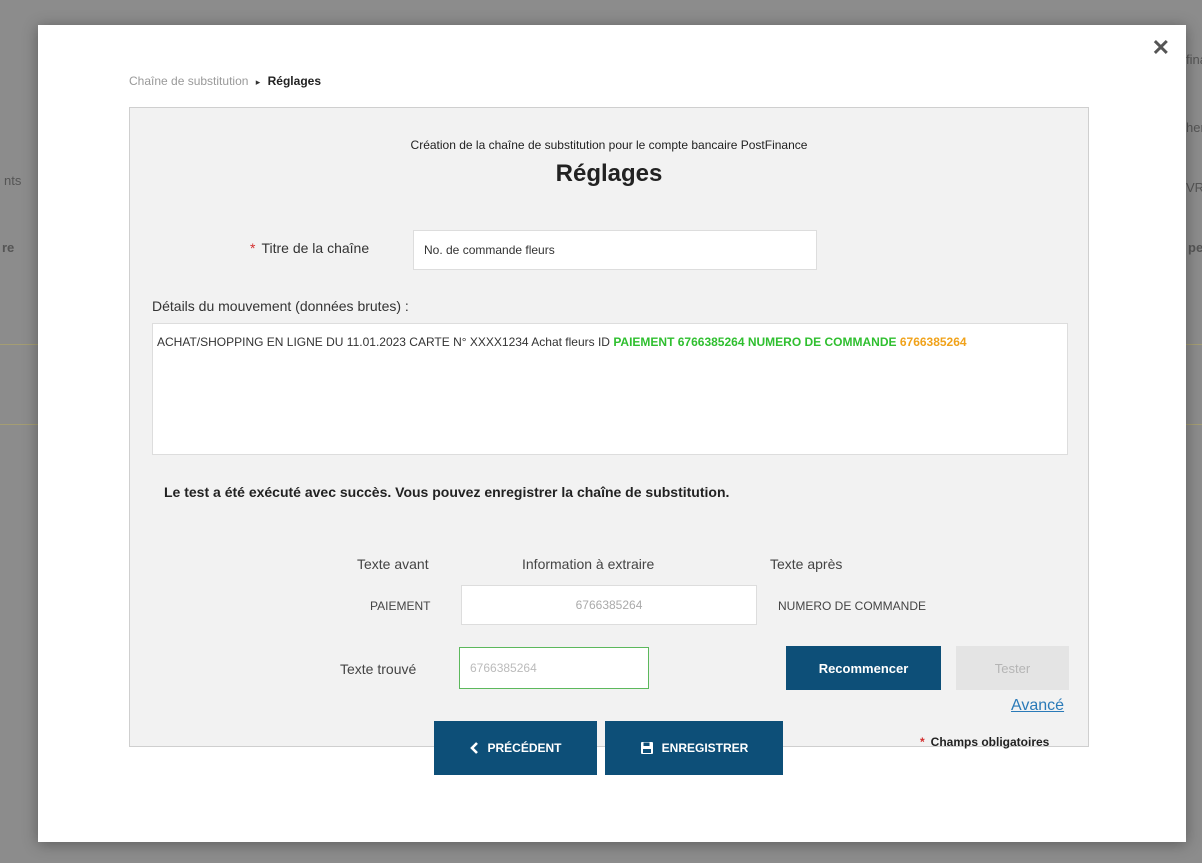  Describe the element at coordinates (609, 173) in the screenshot. I see `page-title: Réglages` at that location.